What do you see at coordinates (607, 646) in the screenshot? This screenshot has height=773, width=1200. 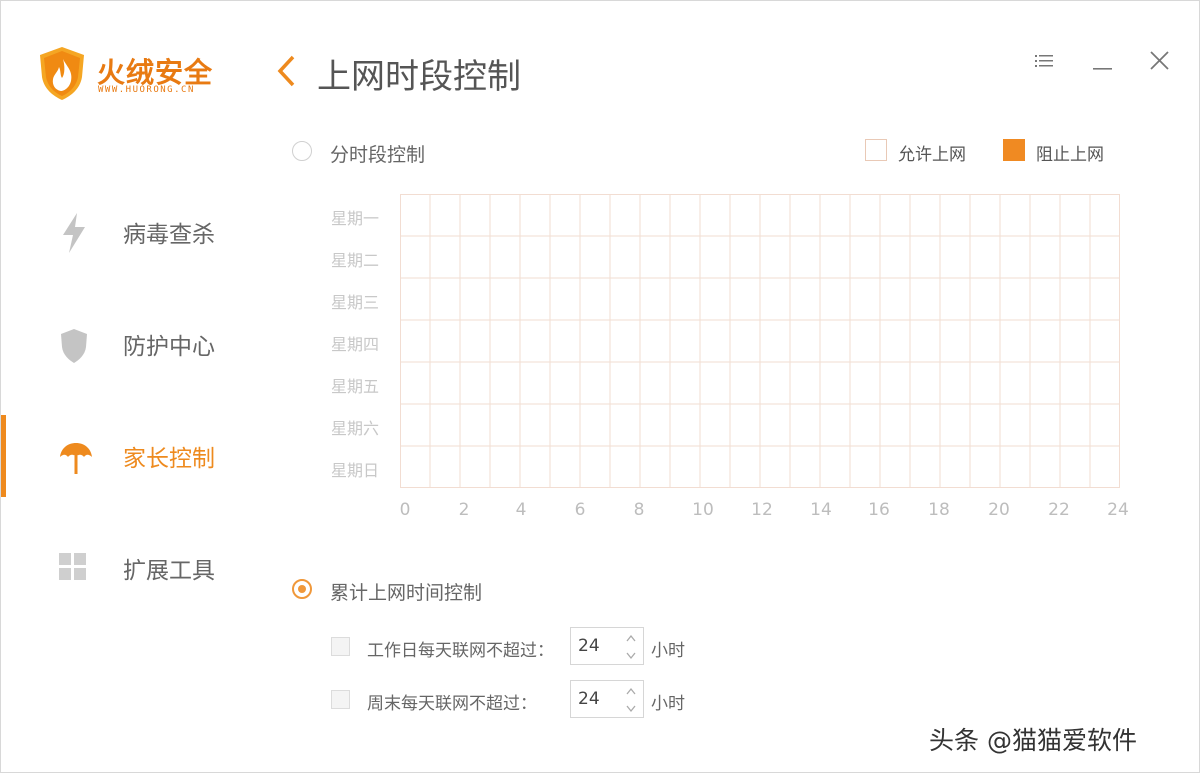 I see `weekday-hours-stepper: 24` at bounding box center [607, 646].